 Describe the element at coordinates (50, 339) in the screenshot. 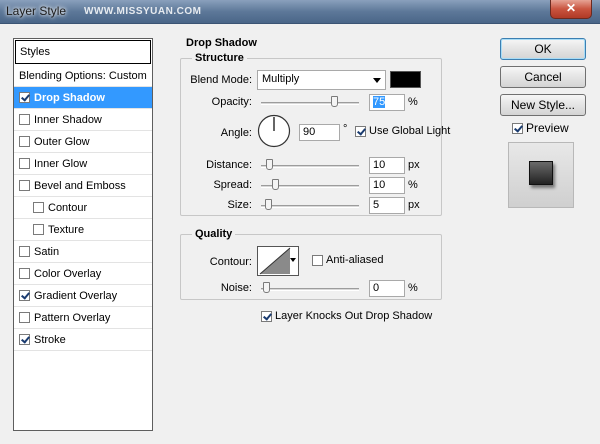

I see `style-item-label: Stroke` at that location.